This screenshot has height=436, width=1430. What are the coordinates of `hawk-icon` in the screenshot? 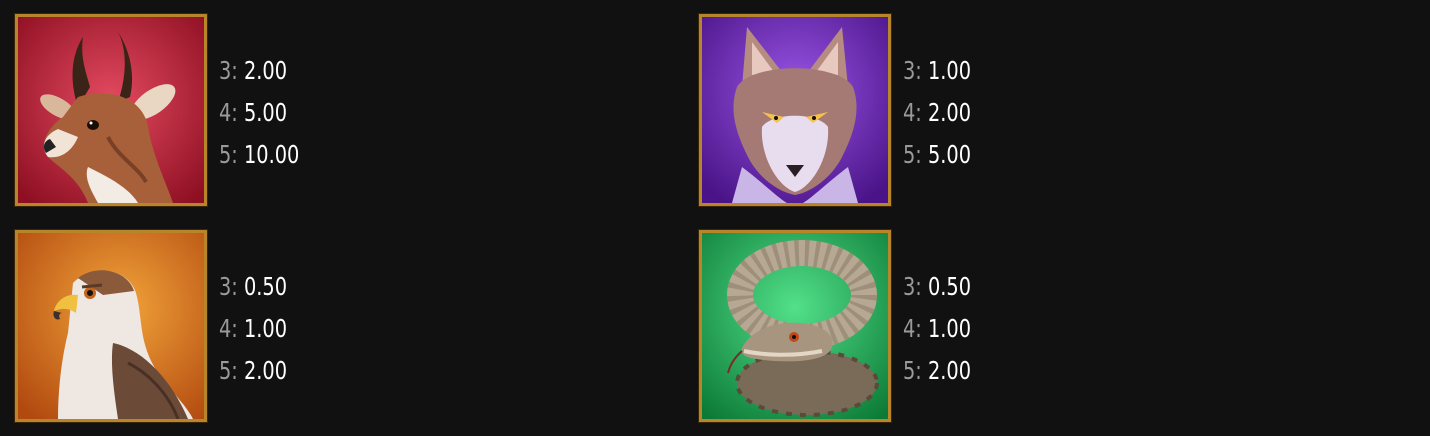 It's located at (111, 326).